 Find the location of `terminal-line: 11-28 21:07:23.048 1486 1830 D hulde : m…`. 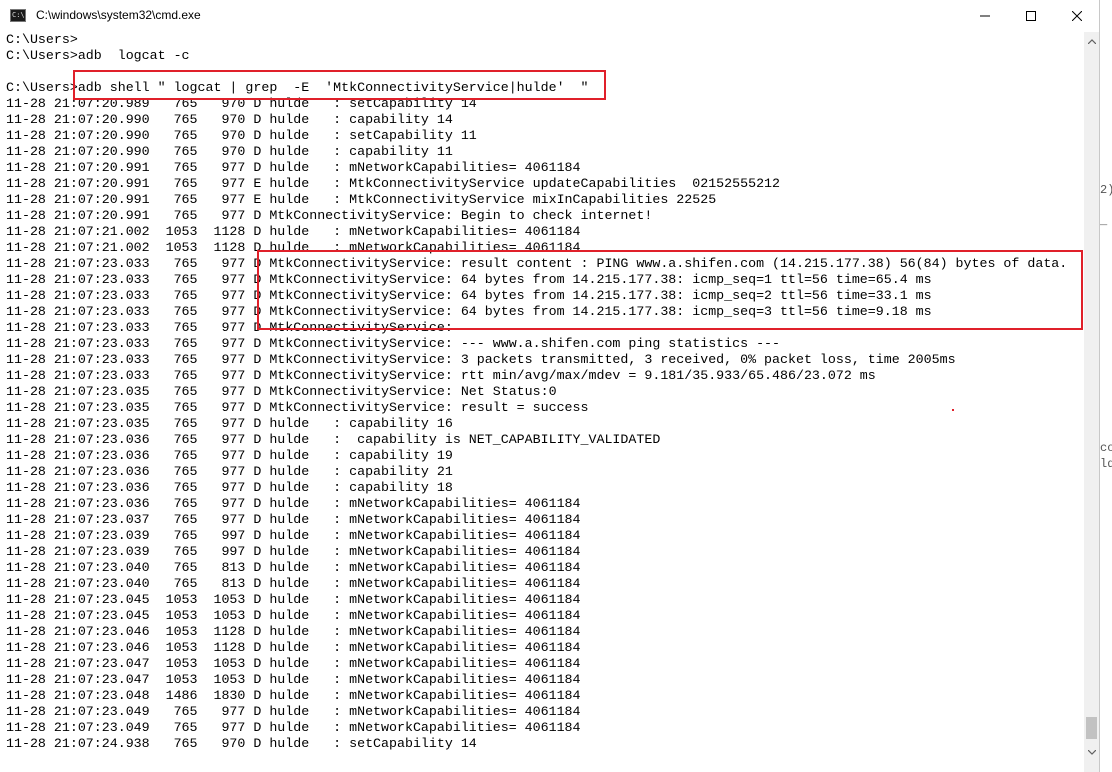

terminal-line: 11-28 21:07:23.048 1486 1830 D hulde : m… is located at coordinates (293, 695).